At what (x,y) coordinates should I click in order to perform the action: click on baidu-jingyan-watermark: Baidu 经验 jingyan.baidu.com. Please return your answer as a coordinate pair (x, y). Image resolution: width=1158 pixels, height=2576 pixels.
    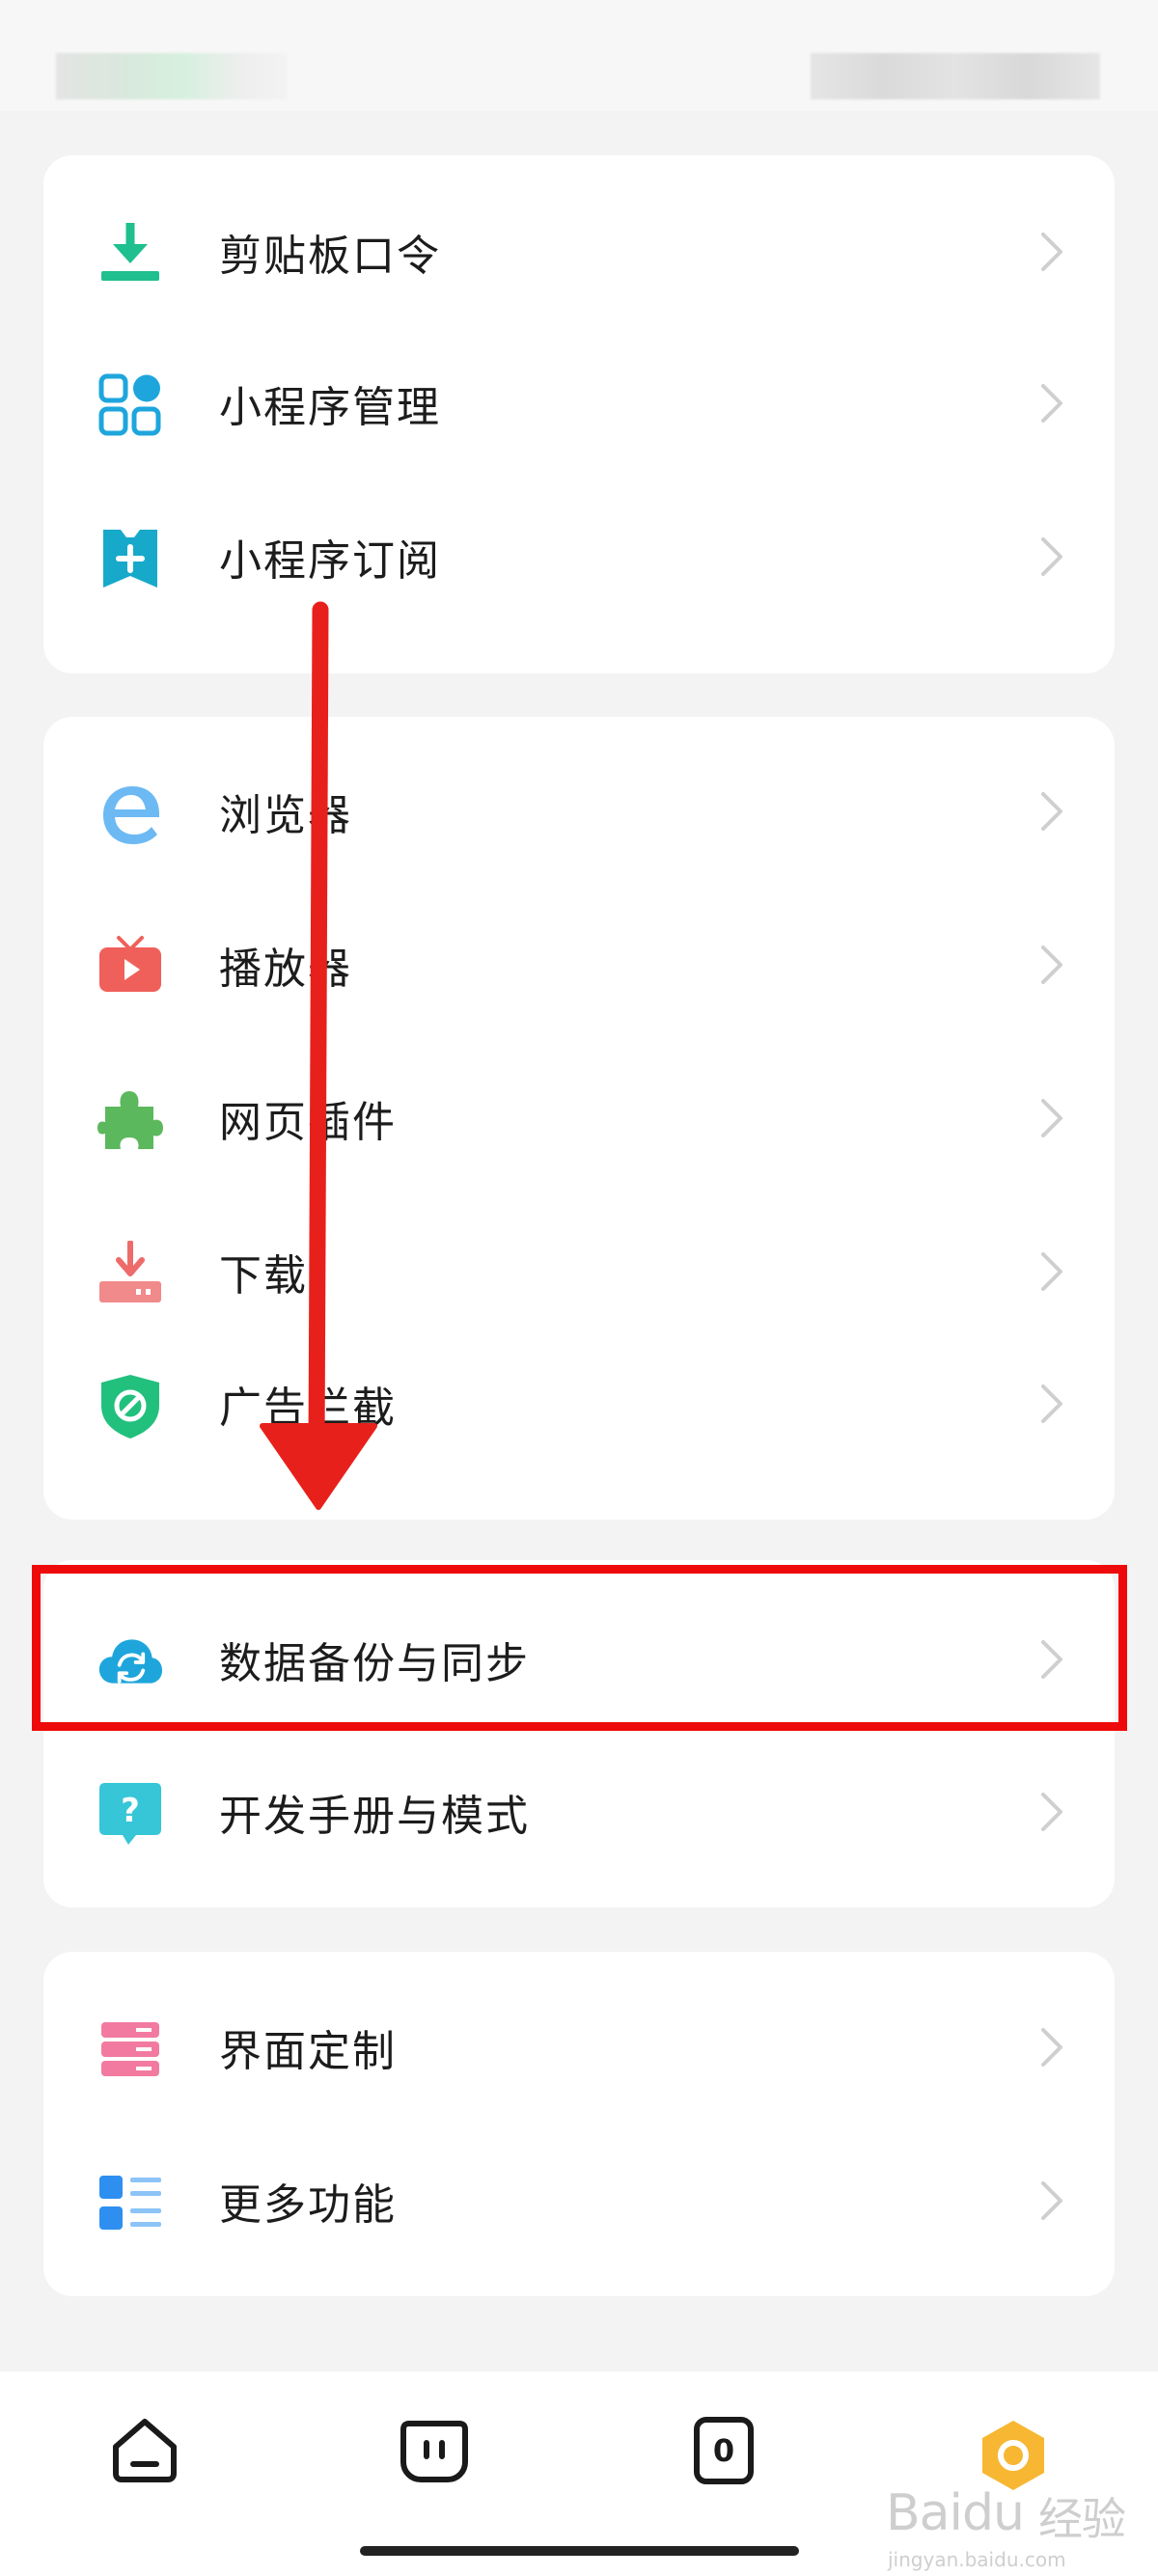
    Looking at the image, I should click on (1011, 2527).